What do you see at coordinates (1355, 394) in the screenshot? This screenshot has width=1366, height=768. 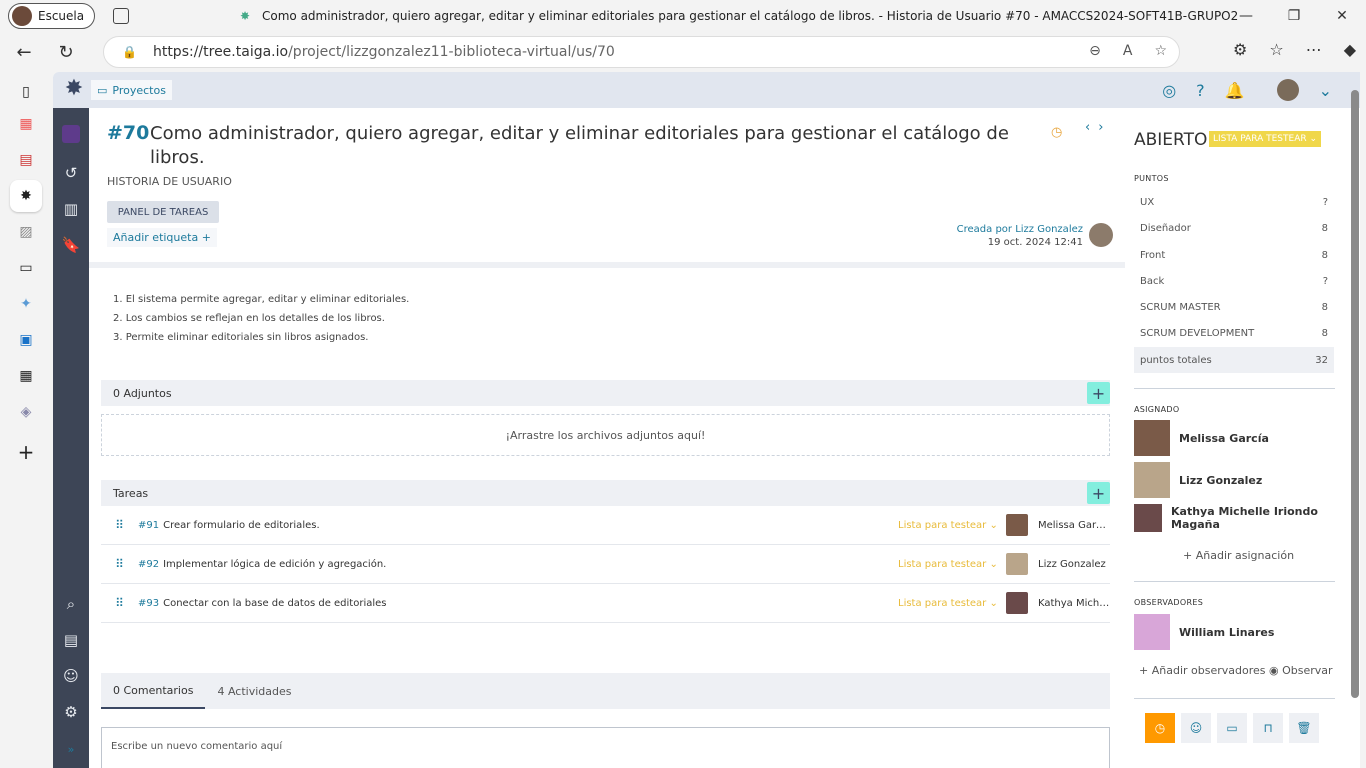 I see `scrollbar` at bounding box center [1355, 394].